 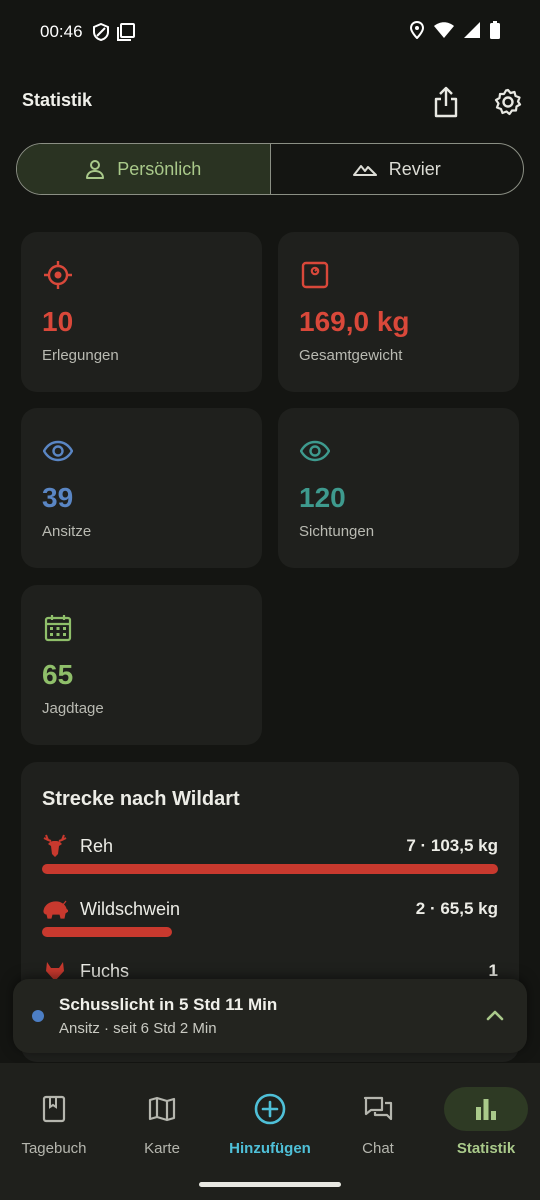 I want to click on chevron-up-icon, so click(x=495, y=1015).